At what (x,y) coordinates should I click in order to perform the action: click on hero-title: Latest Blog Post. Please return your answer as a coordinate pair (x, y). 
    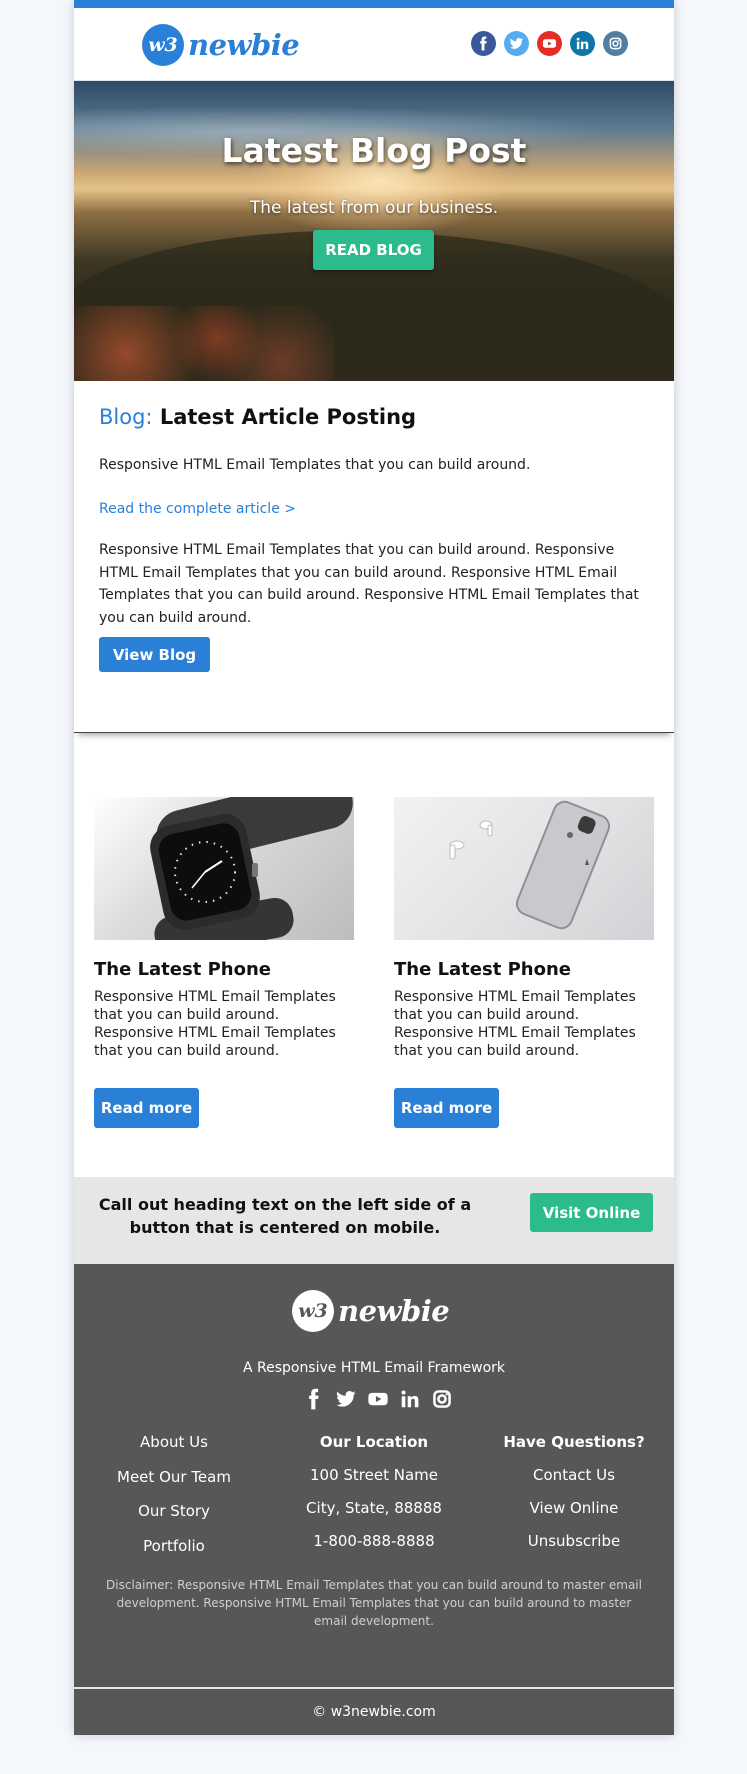
    Looking at the image, I should click on (374, 150).